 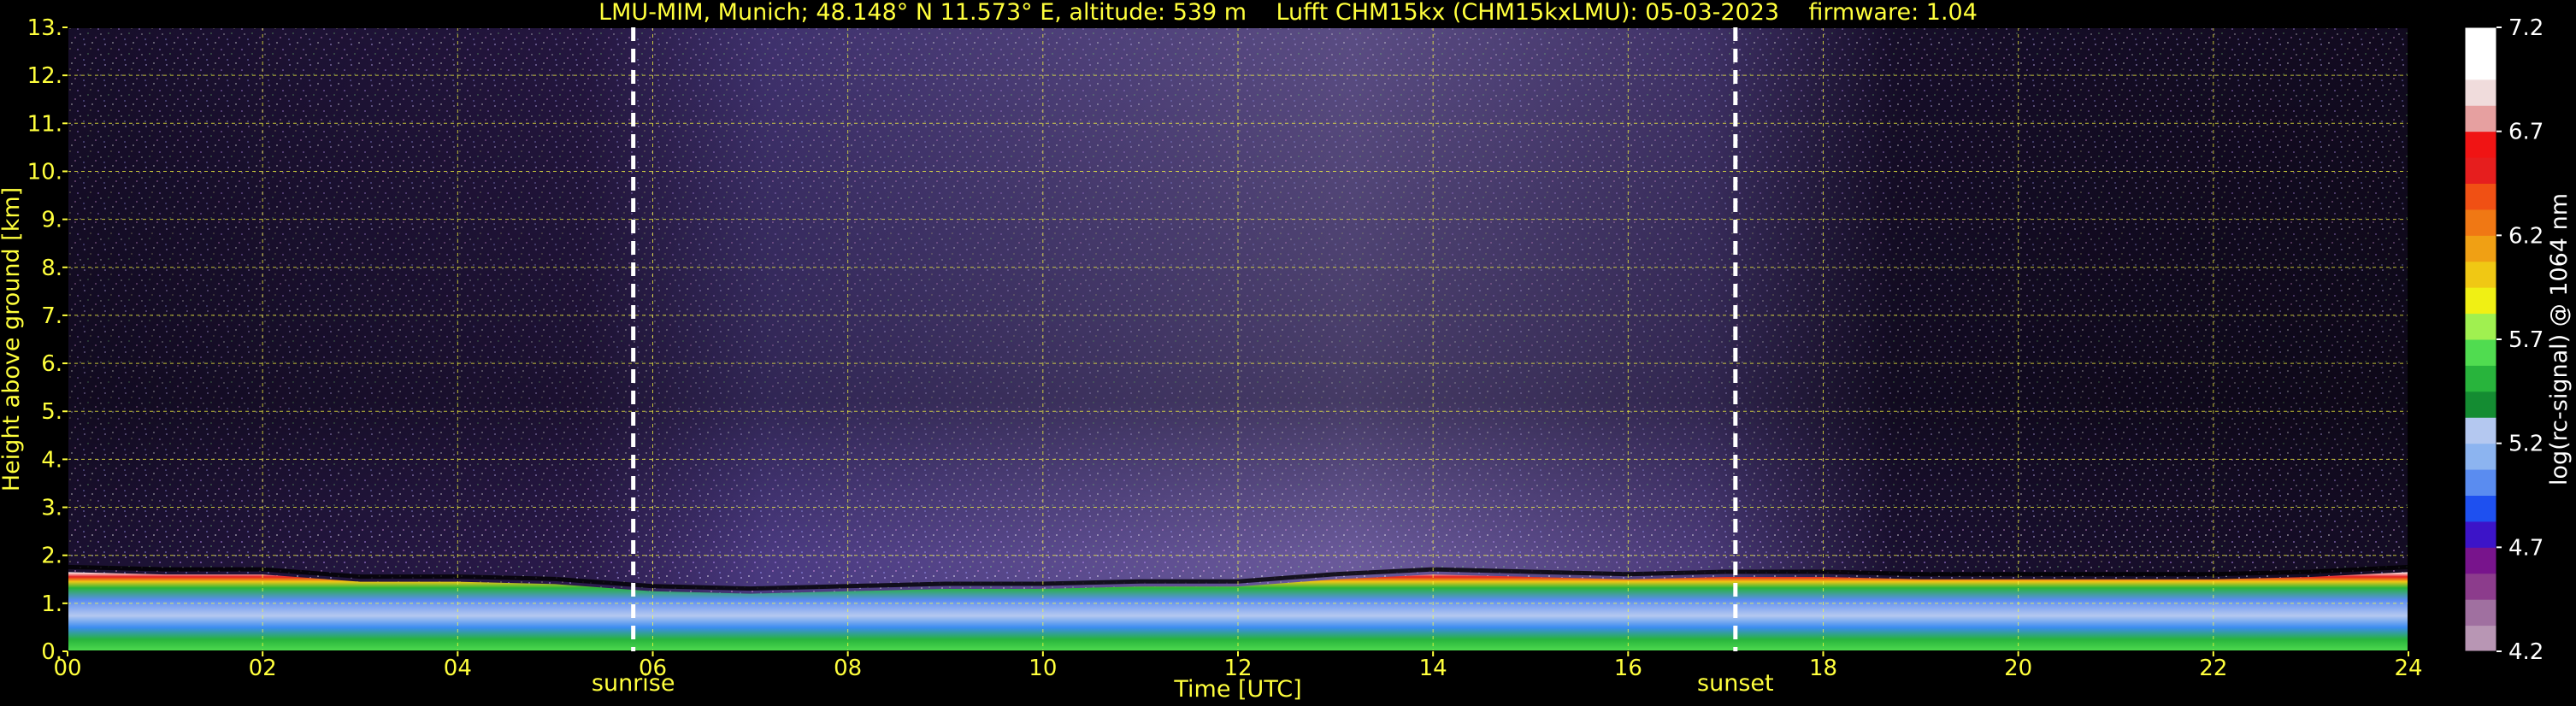 I want to click on x-tick-label: 08, so click(x=848, y=668).